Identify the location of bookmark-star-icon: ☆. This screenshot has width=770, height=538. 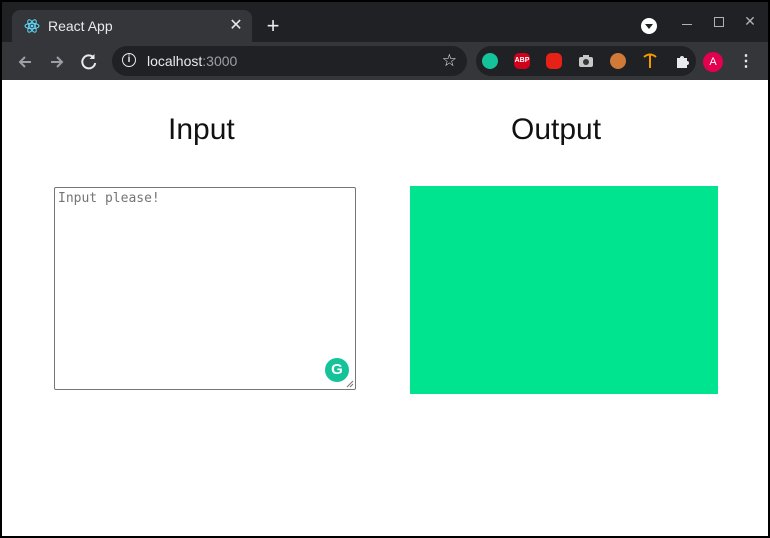
(449, 61).